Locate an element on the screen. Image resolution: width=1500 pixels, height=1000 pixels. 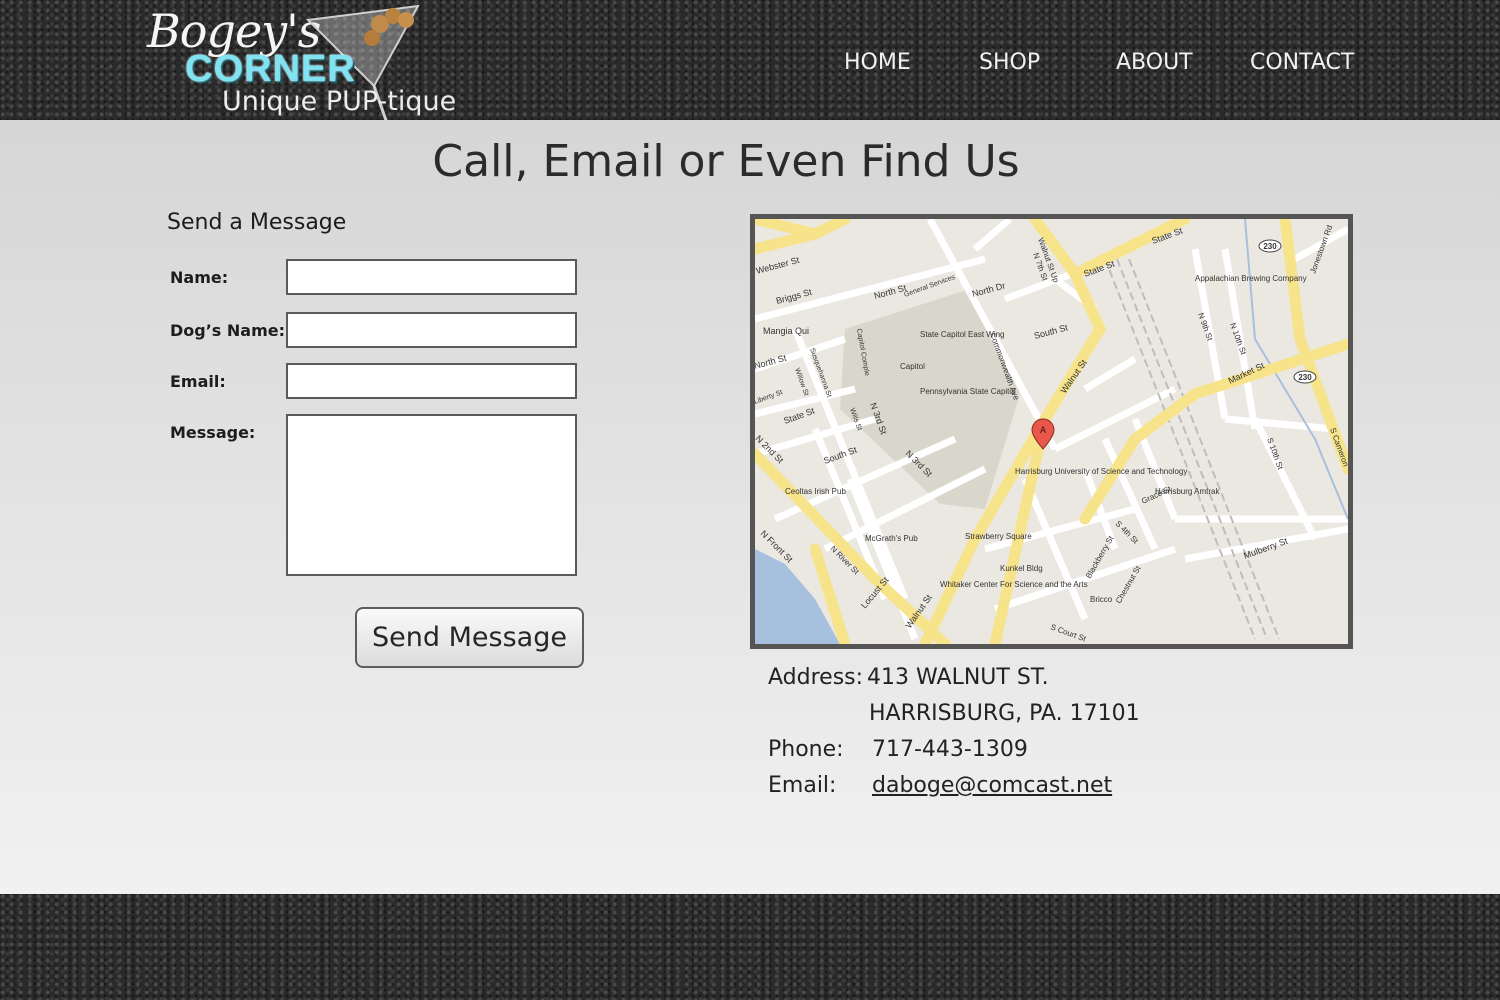
phone-label: Phone: is located at coordinates (806, 749).